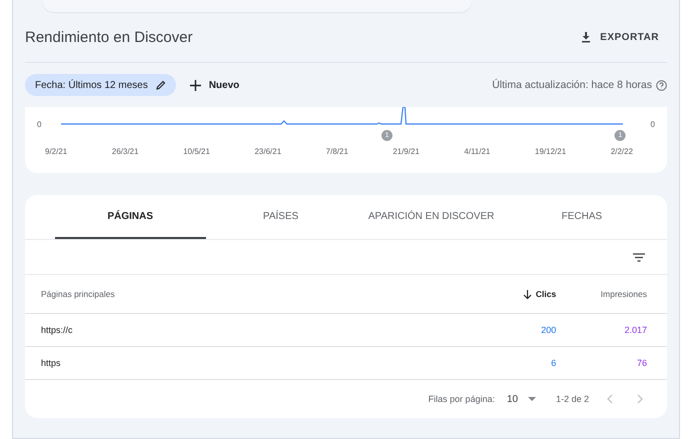  I want to click on report-title: Rendimiento en Discover, so click(109, 37).